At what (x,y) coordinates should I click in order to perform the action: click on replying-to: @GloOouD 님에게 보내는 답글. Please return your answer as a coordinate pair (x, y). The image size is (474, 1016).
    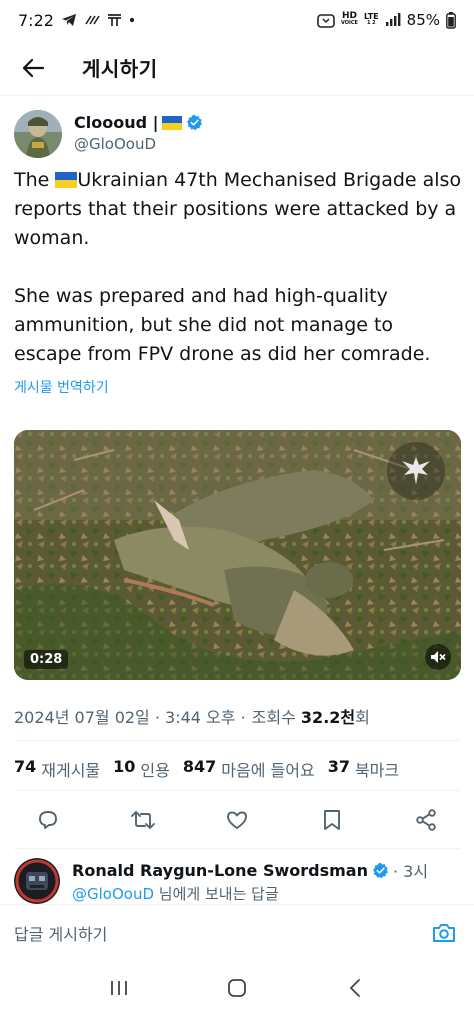
    Looking at the image, I should click on (175, 893).